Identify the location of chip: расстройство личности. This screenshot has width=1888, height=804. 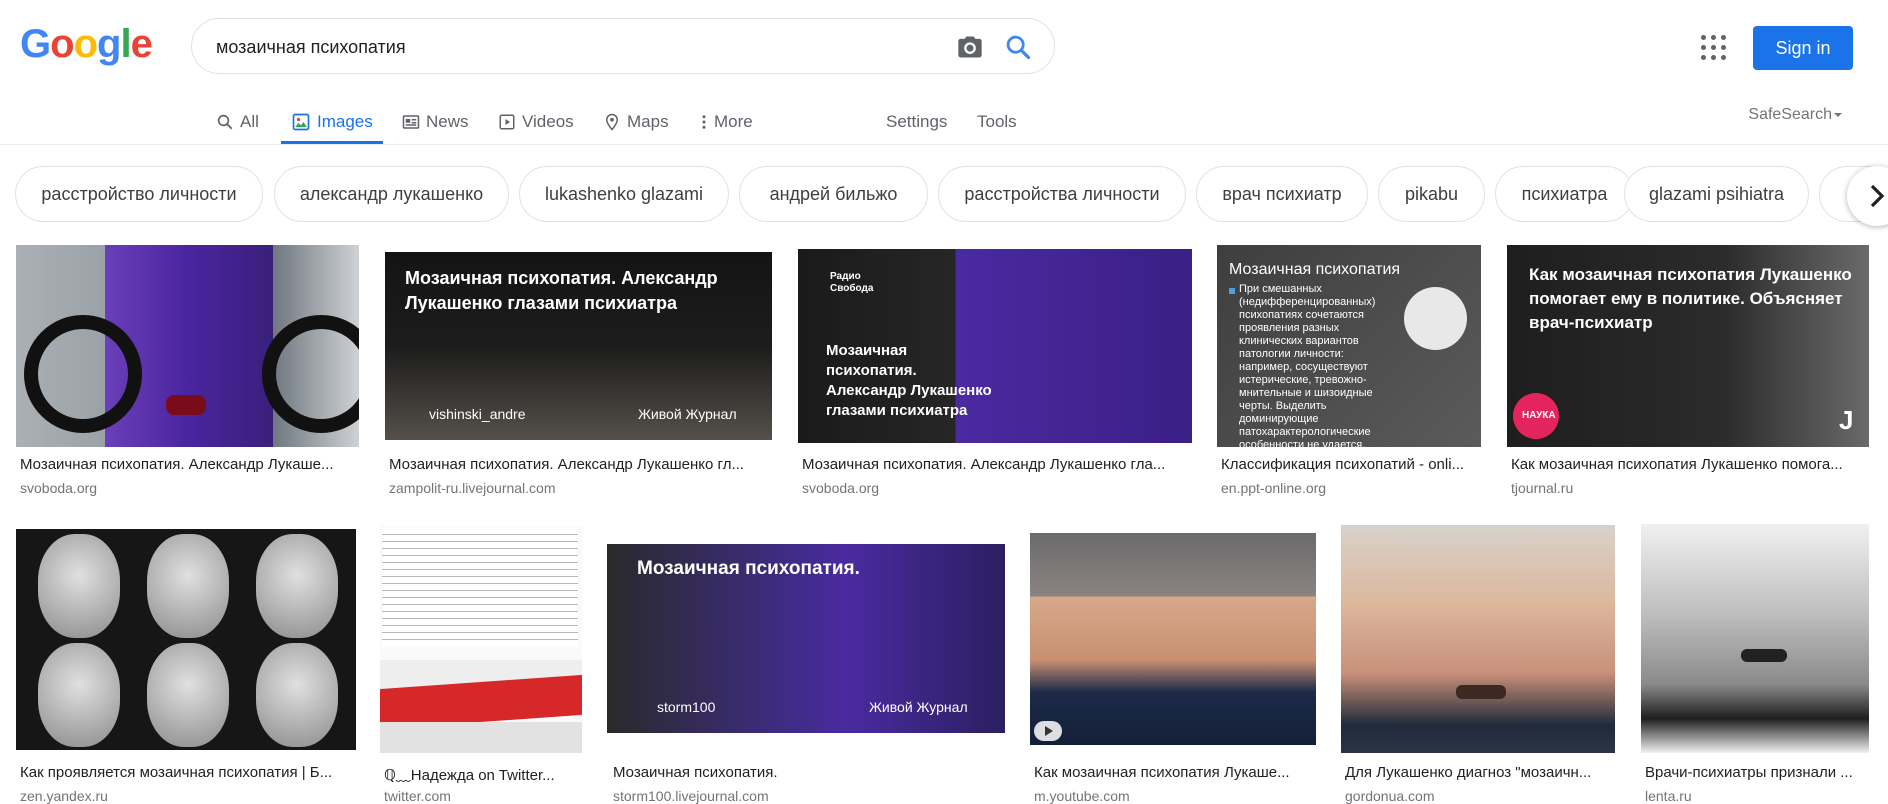
(139, 194).